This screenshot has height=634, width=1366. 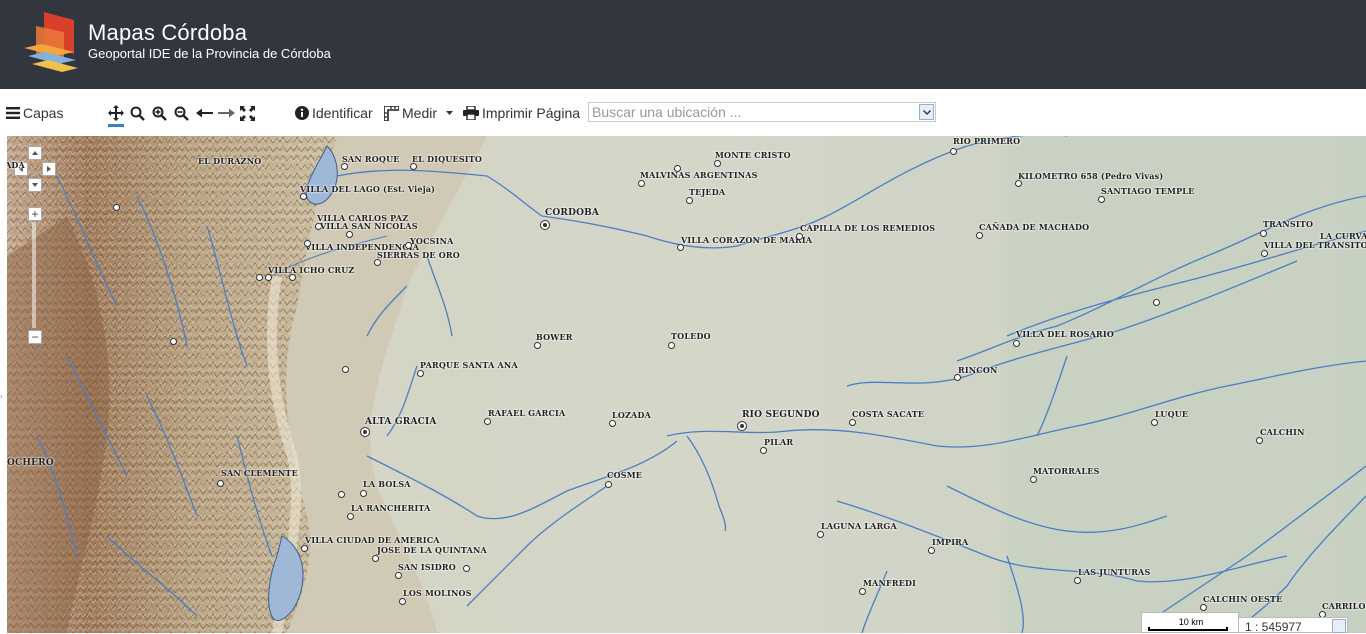 What do you see at coordinates (181, 113) in the screenshot?
I see `zoom-out-button` at bounding box center [181, 113].